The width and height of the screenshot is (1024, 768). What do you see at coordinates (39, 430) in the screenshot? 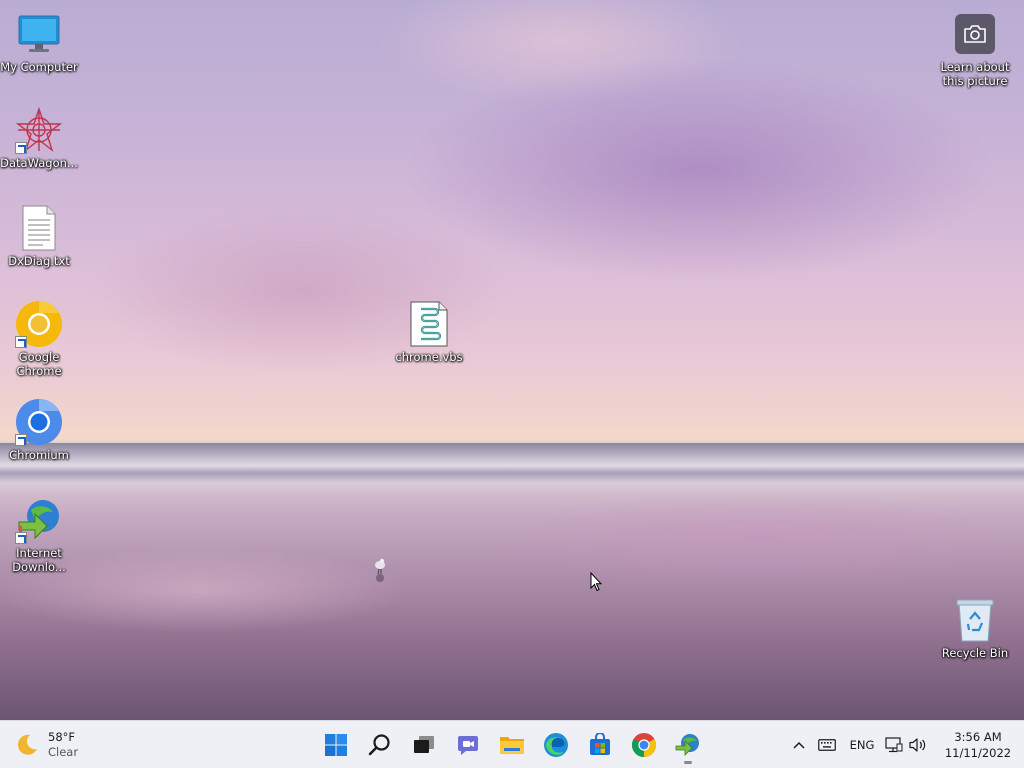
I see `desktop-icon-chromium: Chromium` at bounding box center [39, 430].